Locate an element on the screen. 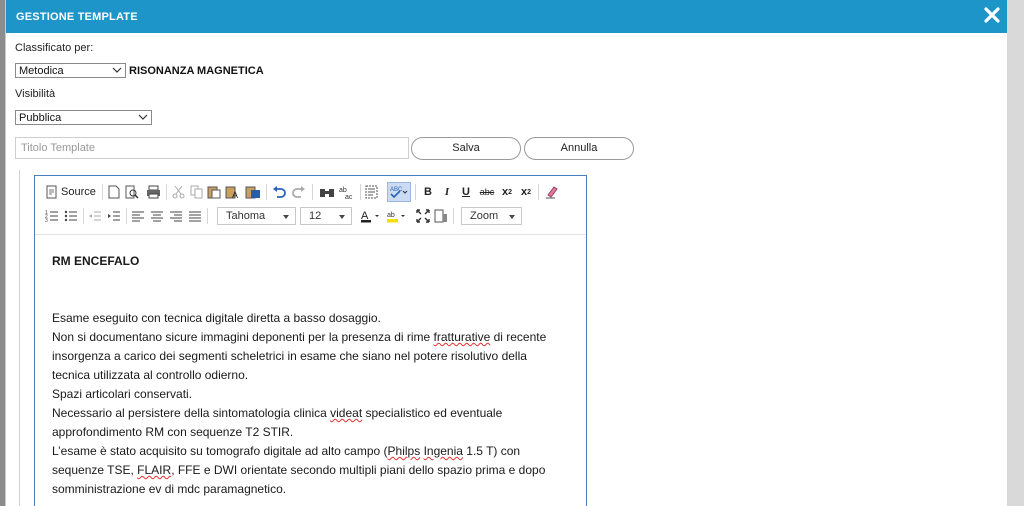  visibility-select-value: Pubblica is located at coordinates (40, 118).